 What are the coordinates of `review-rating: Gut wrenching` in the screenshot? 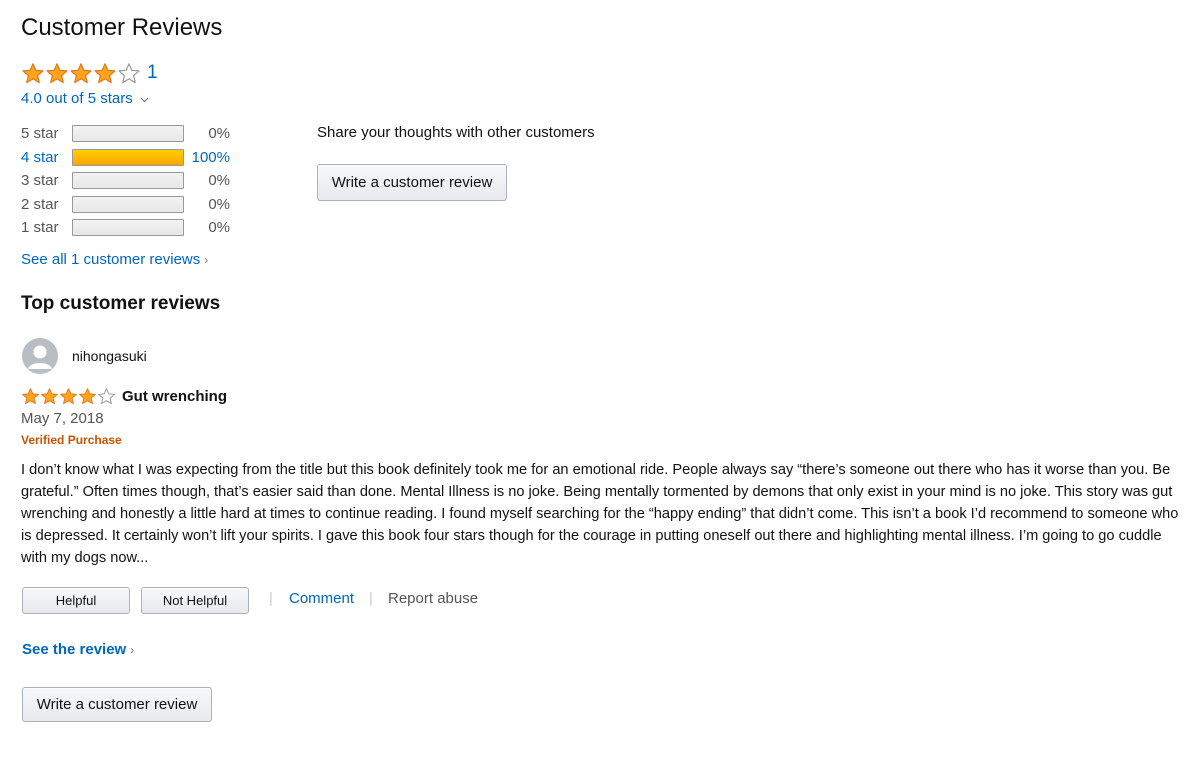 It's located at (124, 396).